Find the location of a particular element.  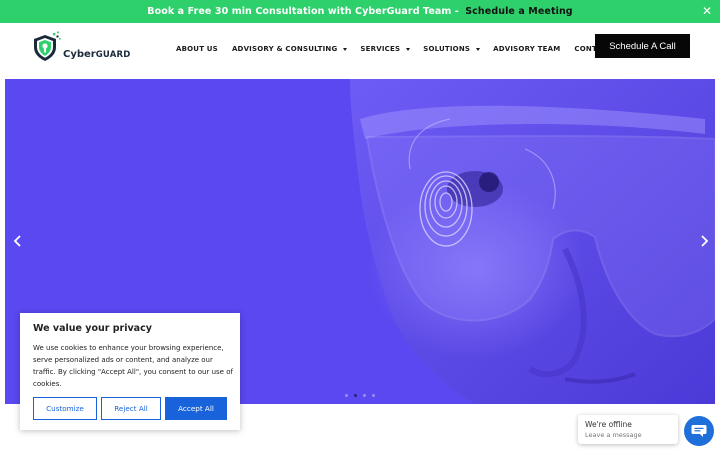

chat-icon is located at coordinates (699, 431).